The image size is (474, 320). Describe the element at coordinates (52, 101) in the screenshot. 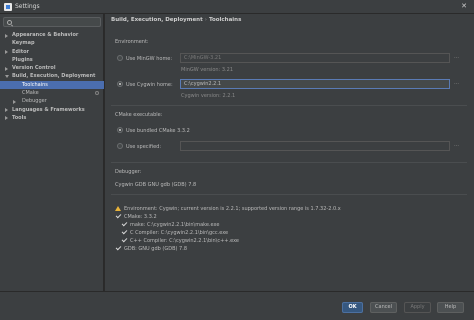

I see `sidebar-item-debugger: Debugger` at that location.